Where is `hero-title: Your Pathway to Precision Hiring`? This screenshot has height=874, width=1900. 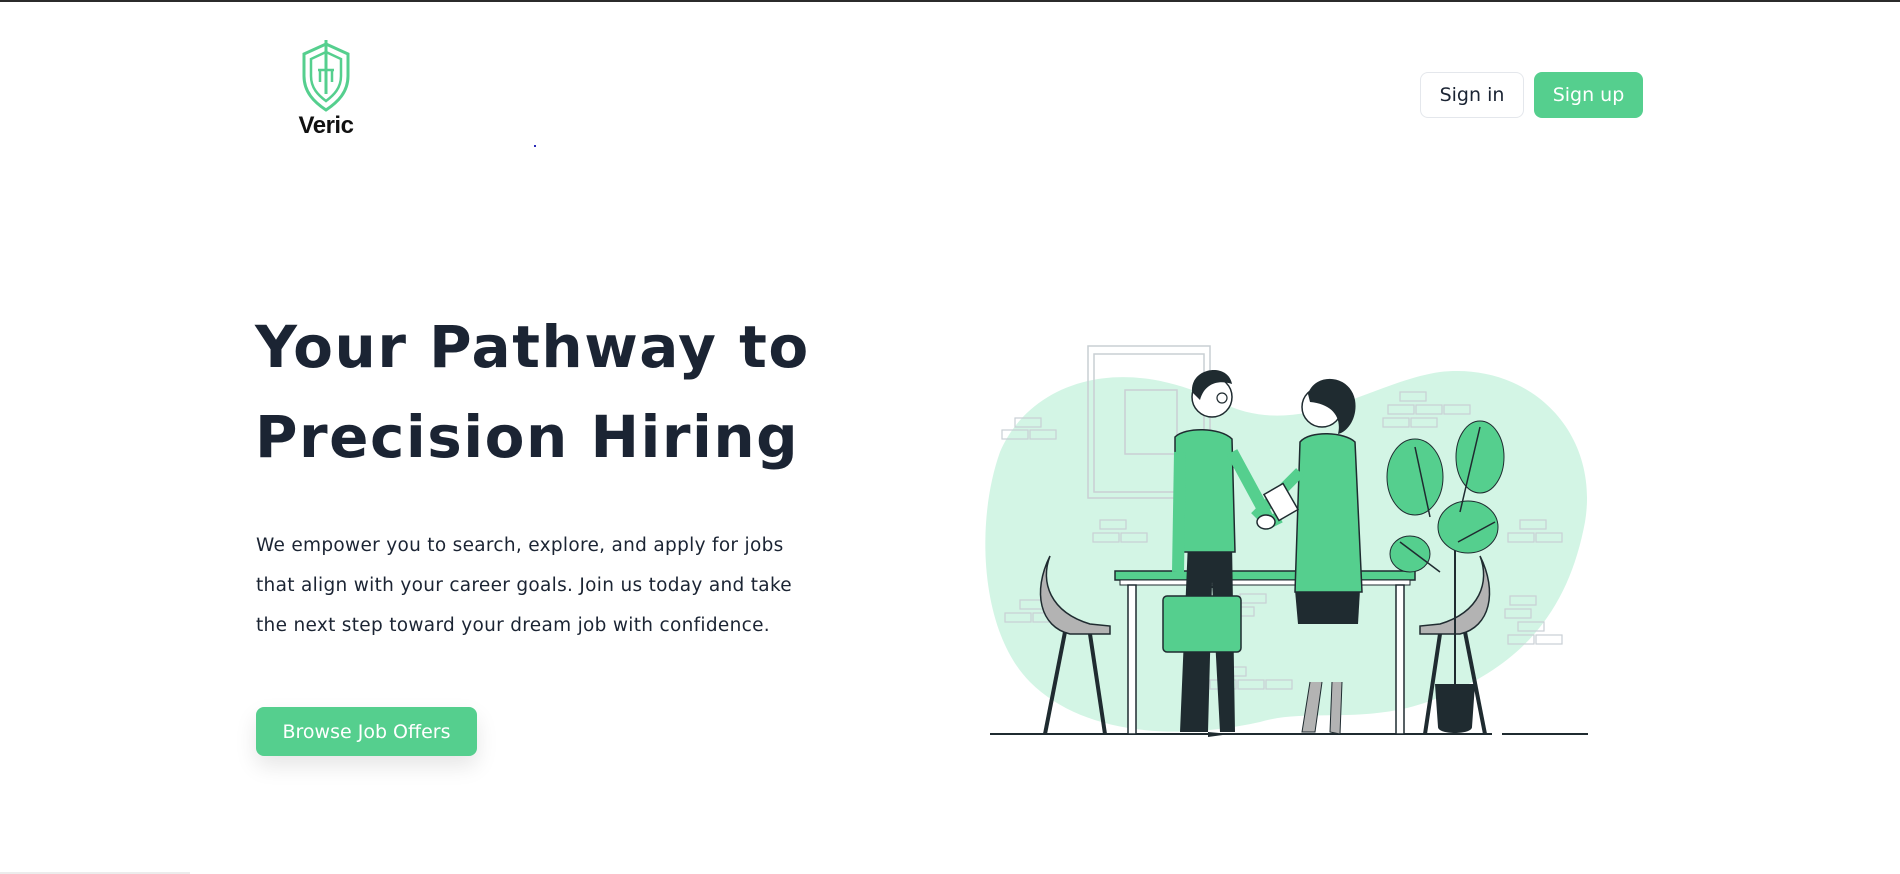
hero-title: Your Pathway to Precision Hiring is located at coordinates (565, 392).